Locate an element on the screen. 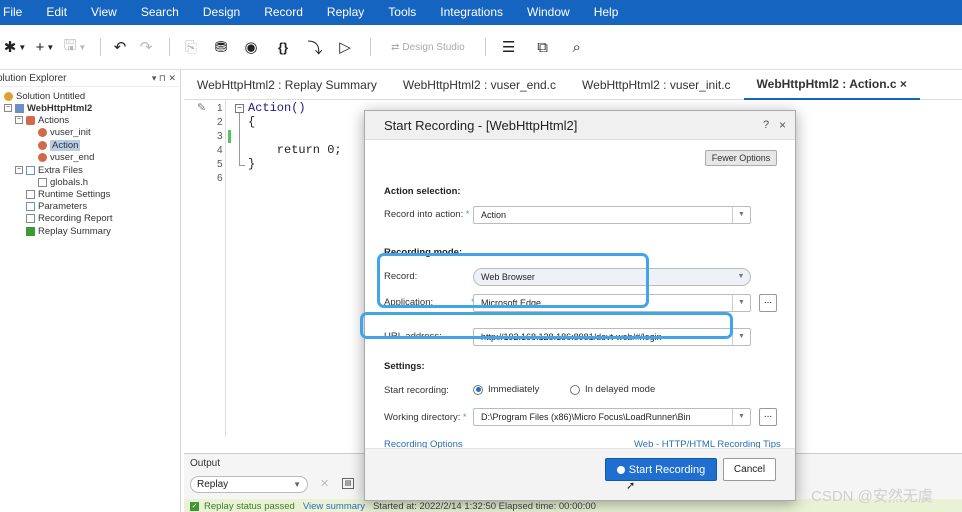  new-script-button: ✱ ▼ is located at coordinates (15, 47).